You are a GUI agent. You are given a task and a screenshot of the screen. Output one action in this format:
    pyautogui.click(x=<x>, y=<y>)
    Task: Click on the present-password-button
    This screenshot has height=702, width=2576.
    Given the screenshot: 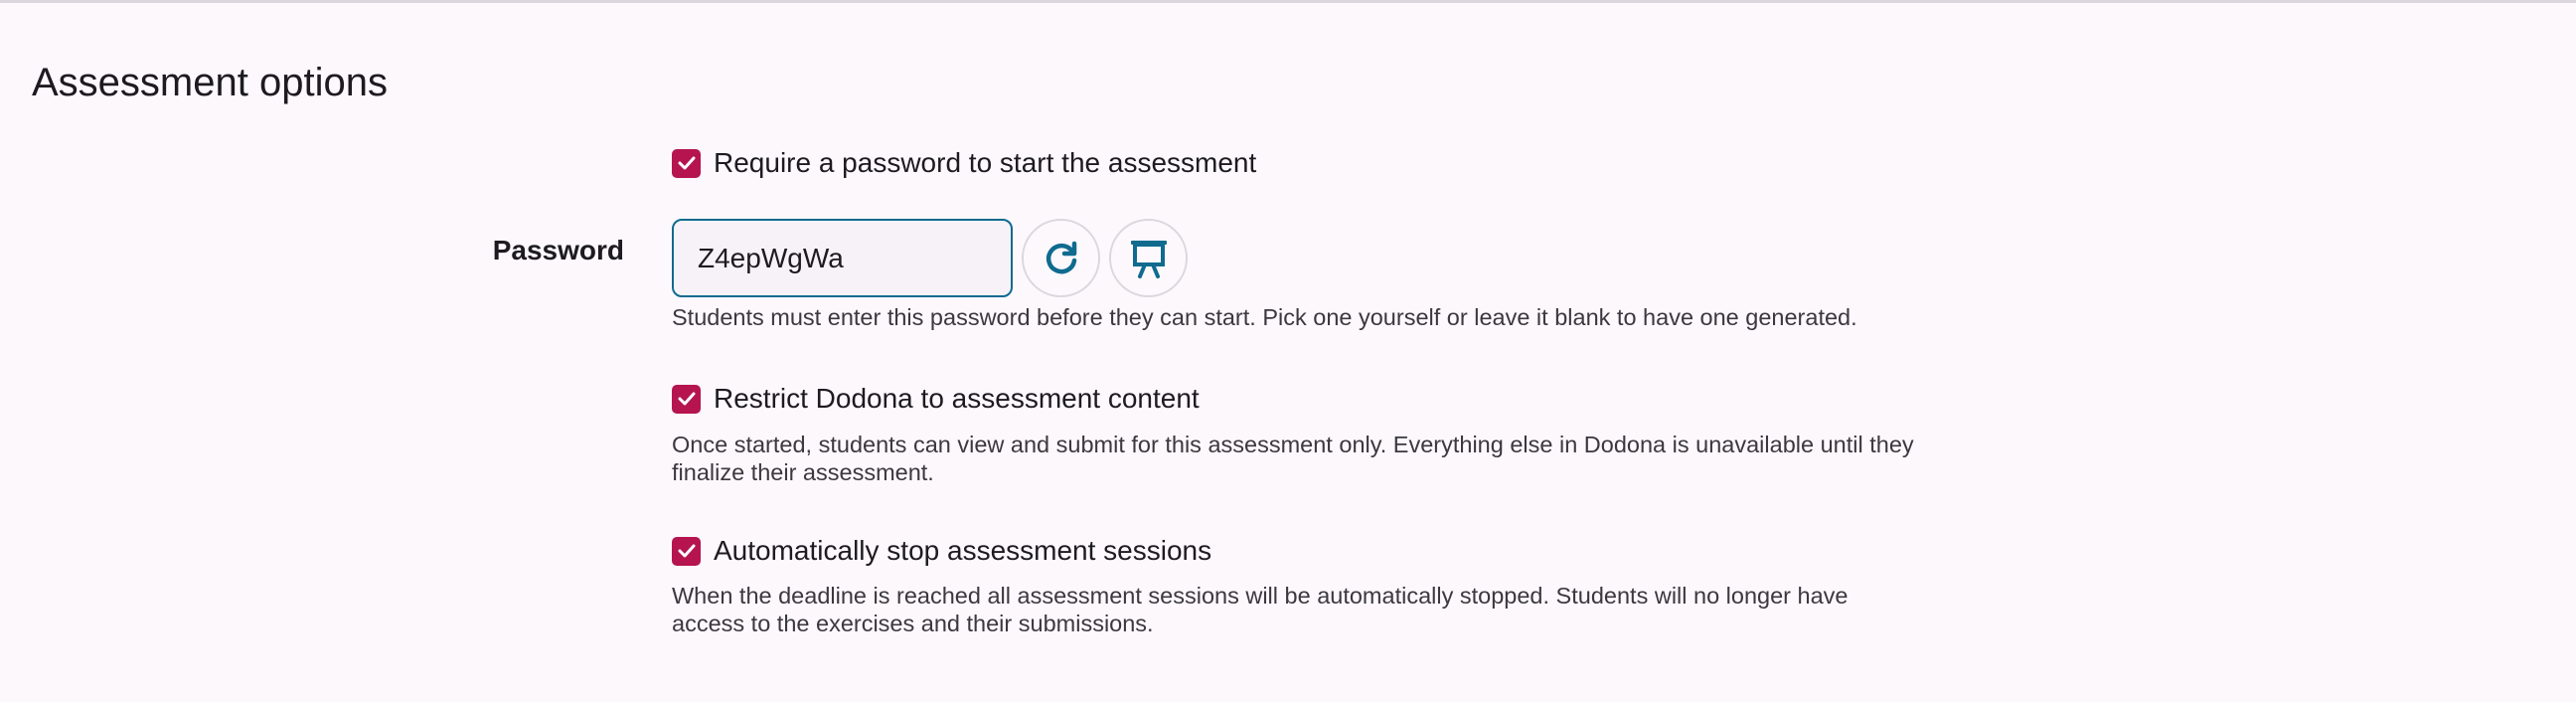 What is the action you would take?
    pyautogui.click(x=1148, y=258)
    